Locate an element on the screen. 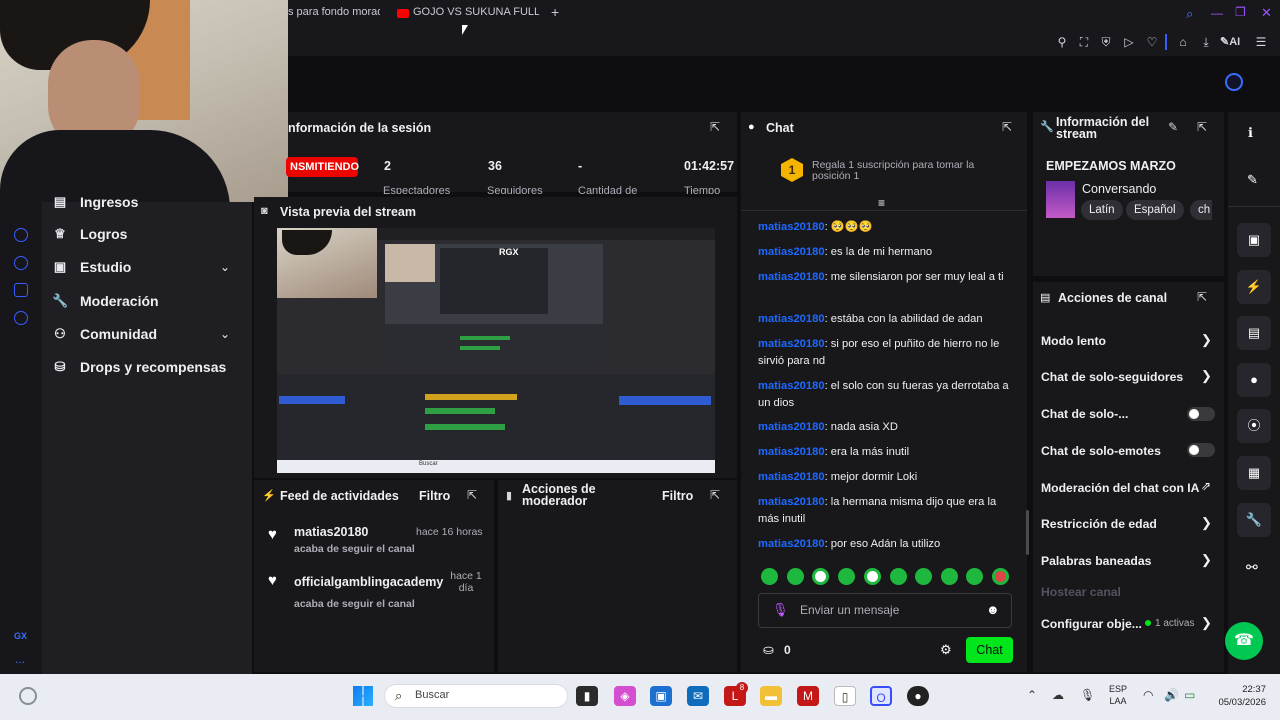  wrench-icon: 🔧 is located at coordinates (1254, 520).